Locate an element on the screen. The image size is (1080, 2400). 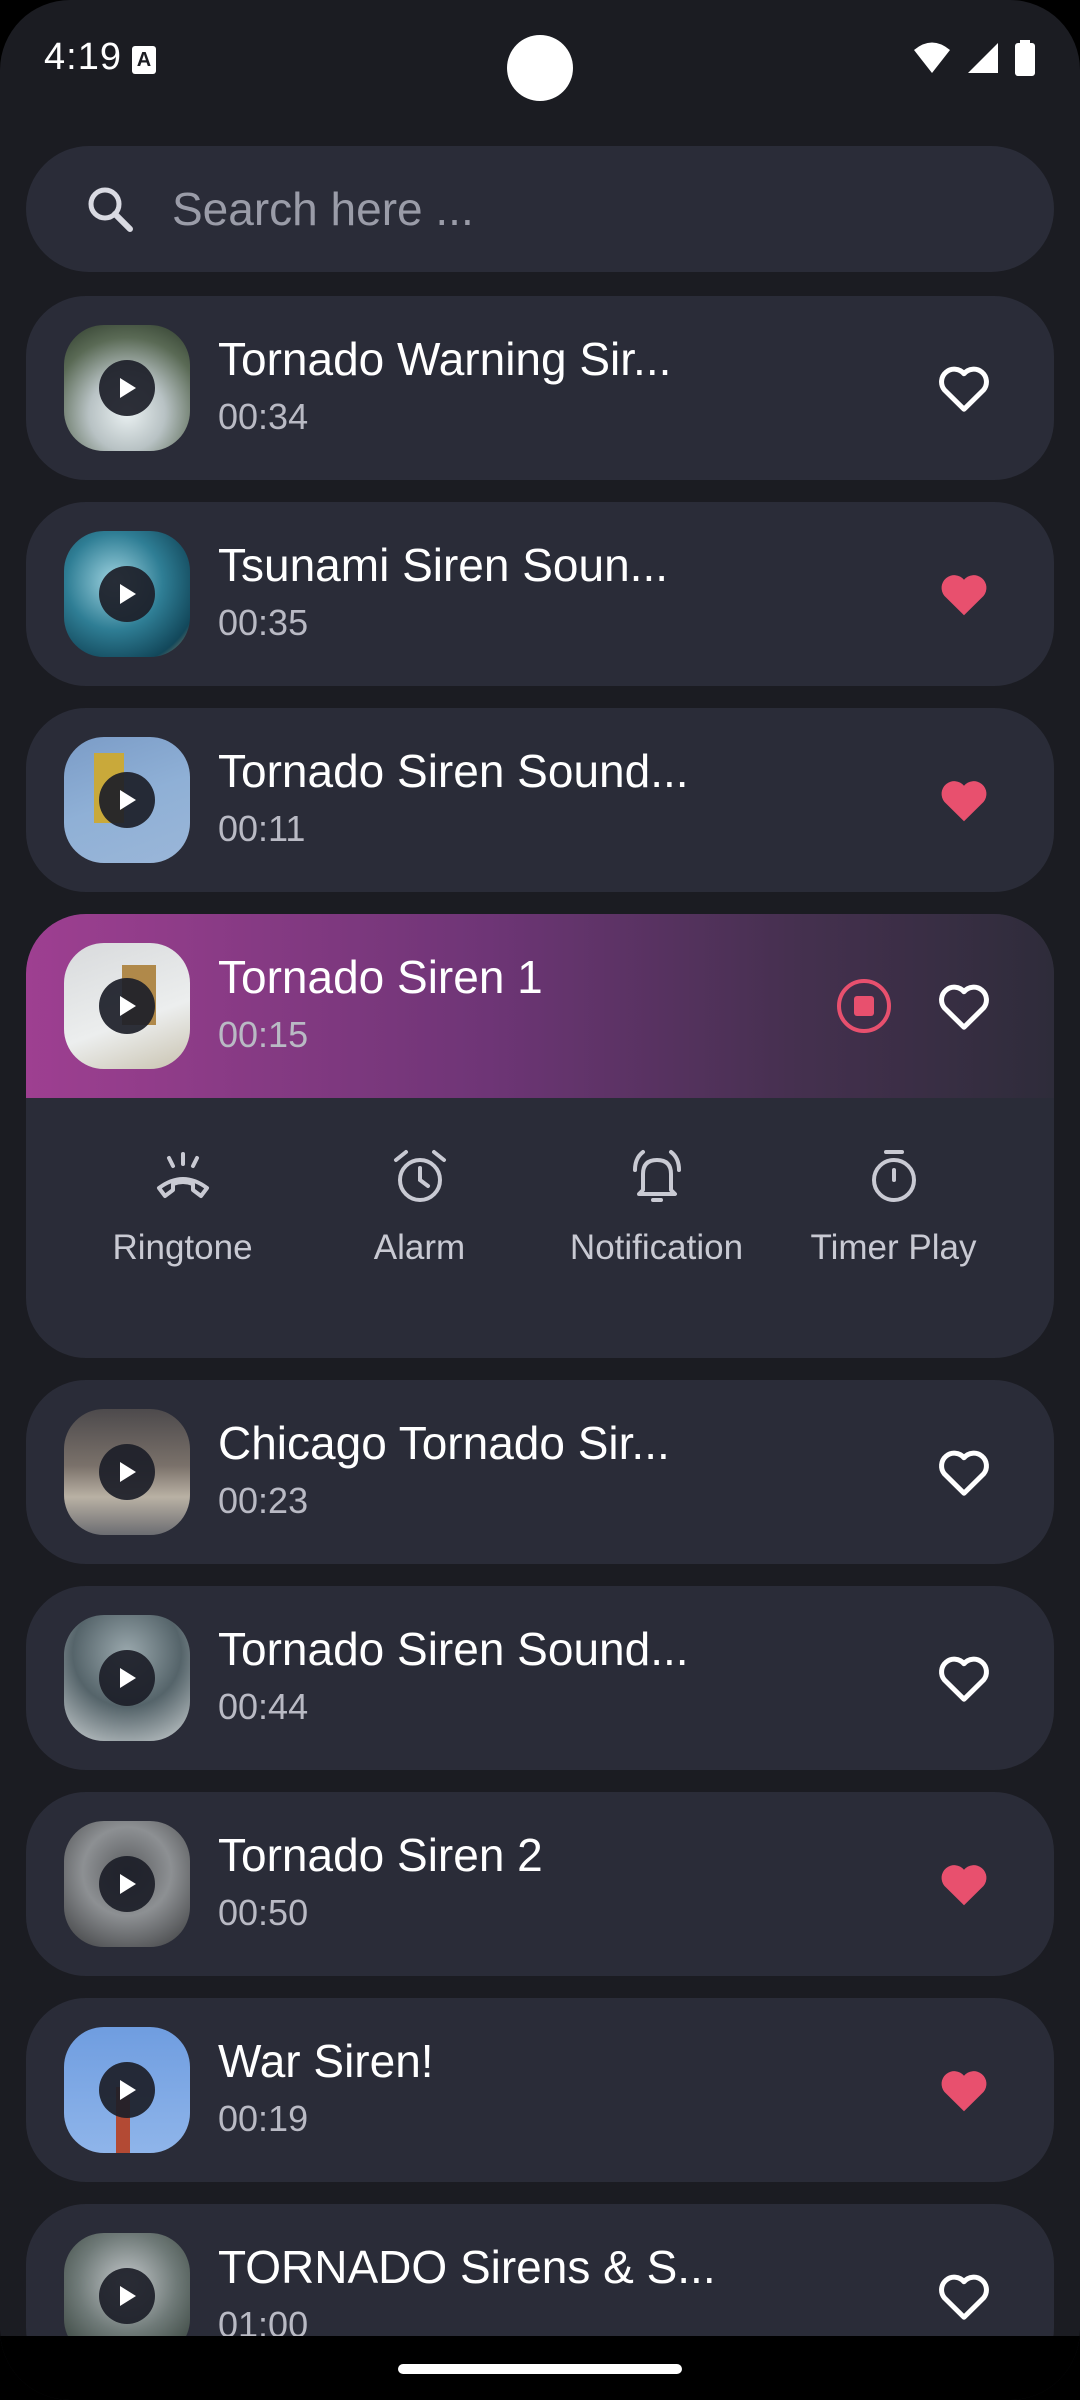
sound-duration: 00:19 is located at coordinates (263, 2118).